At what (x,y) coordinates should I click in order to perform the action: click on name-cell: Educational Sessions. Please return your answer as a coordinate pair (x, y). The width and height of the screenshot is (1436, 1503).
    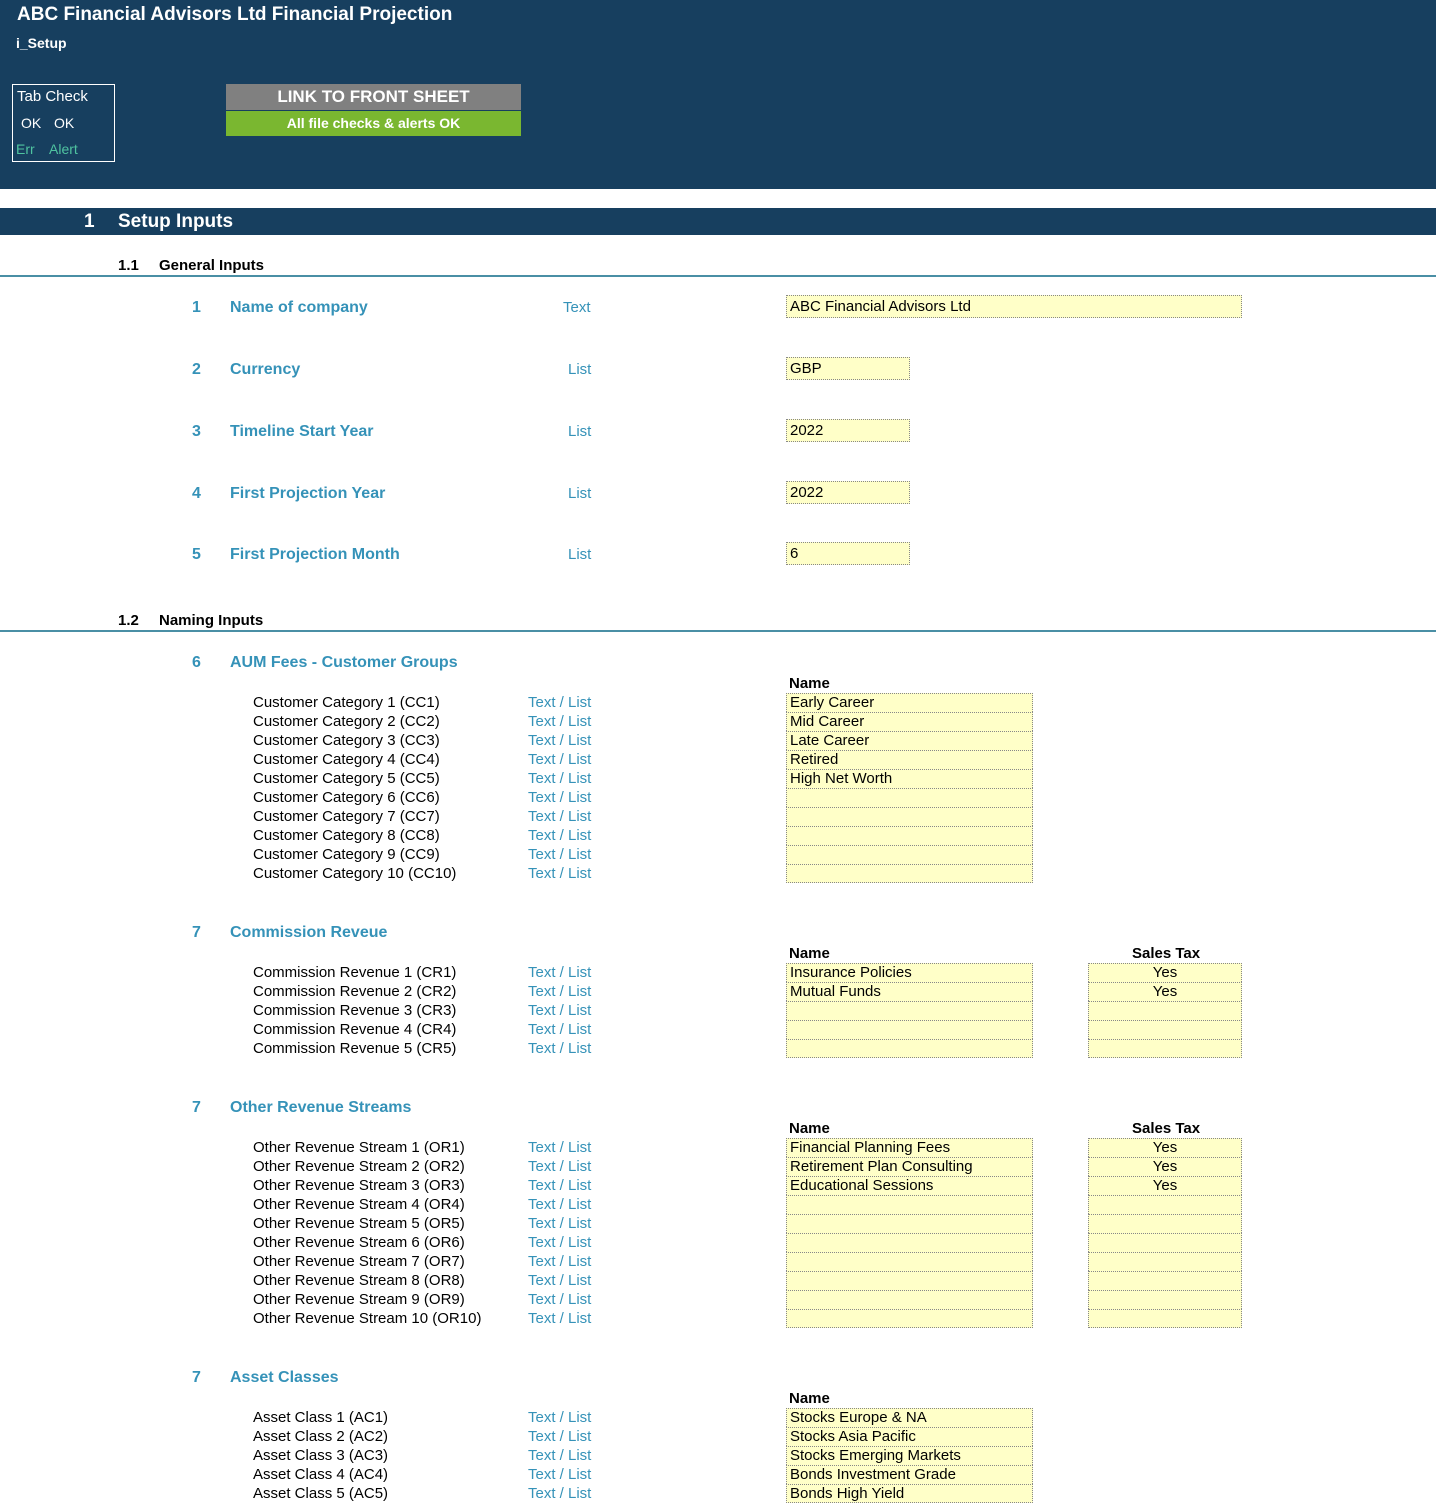
    Looking at the image, I should click on (909, 1185).